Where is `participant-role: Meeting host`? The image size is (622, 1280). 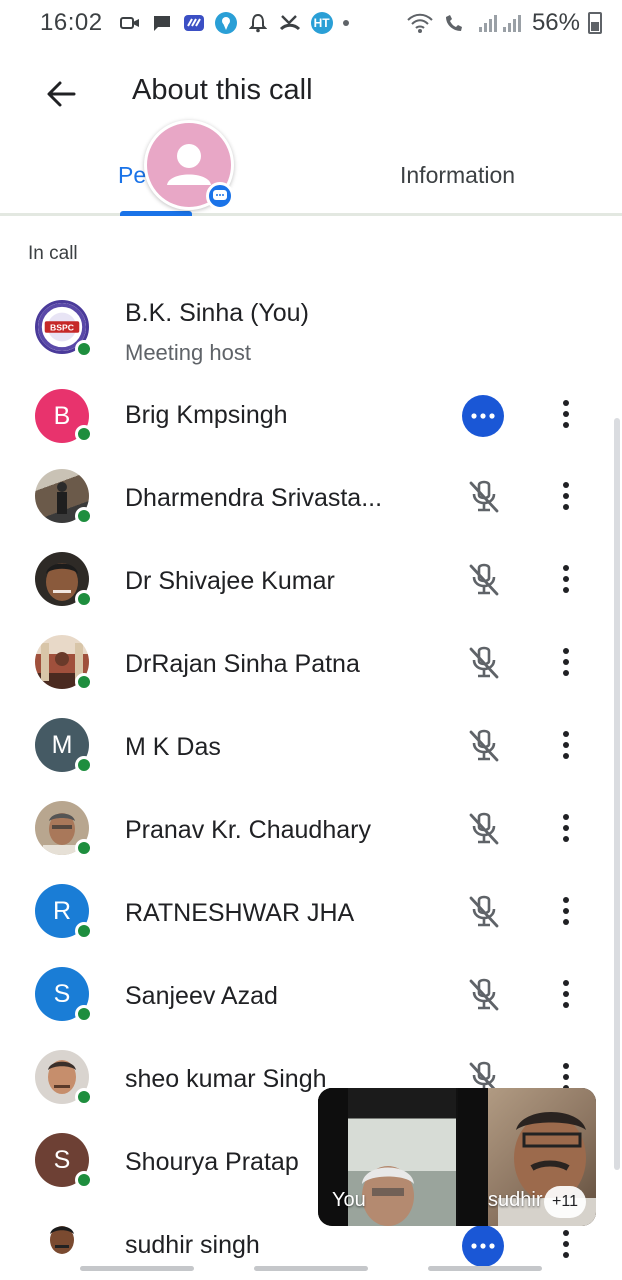 participant-role: Meeting host is located at coordinates (188, 352).